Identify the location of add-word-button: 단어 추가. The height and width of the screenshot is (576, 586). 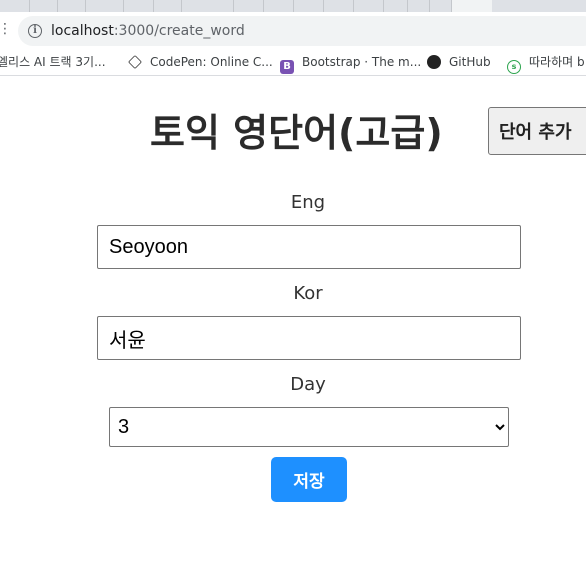
(537, 131).